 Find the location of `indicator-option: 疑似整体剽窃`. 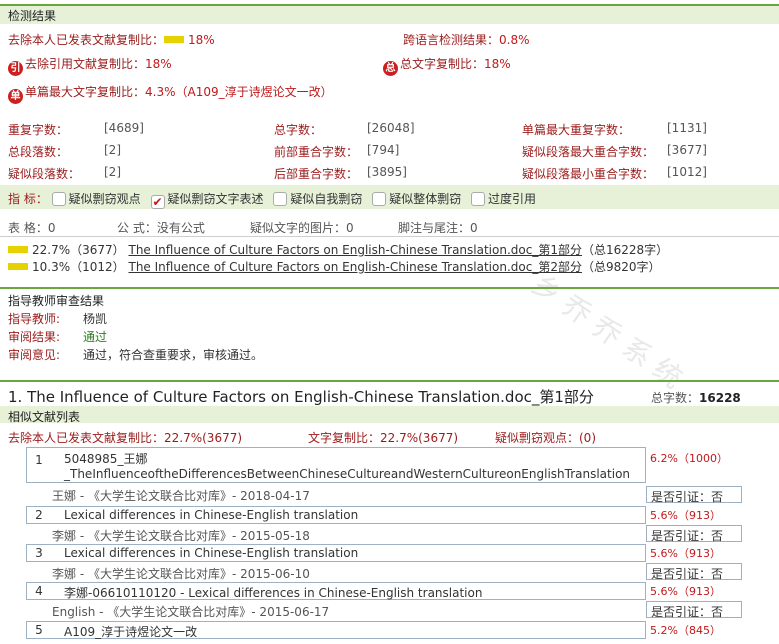

indicator-option: 疑似整体剽窃 is located at coordinates (416, 199).